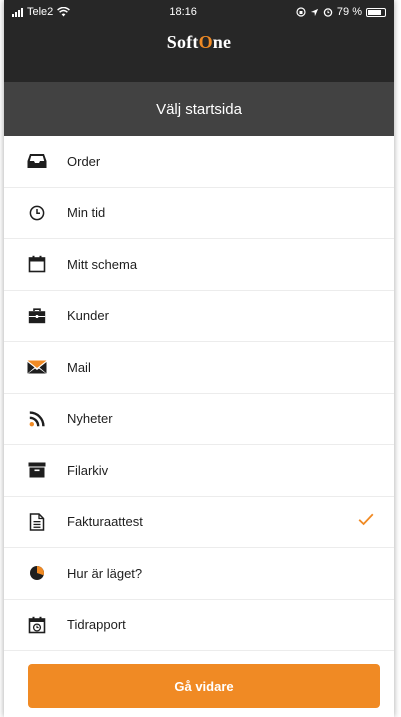  I want to click on calendar-icon, so click(37, 264).